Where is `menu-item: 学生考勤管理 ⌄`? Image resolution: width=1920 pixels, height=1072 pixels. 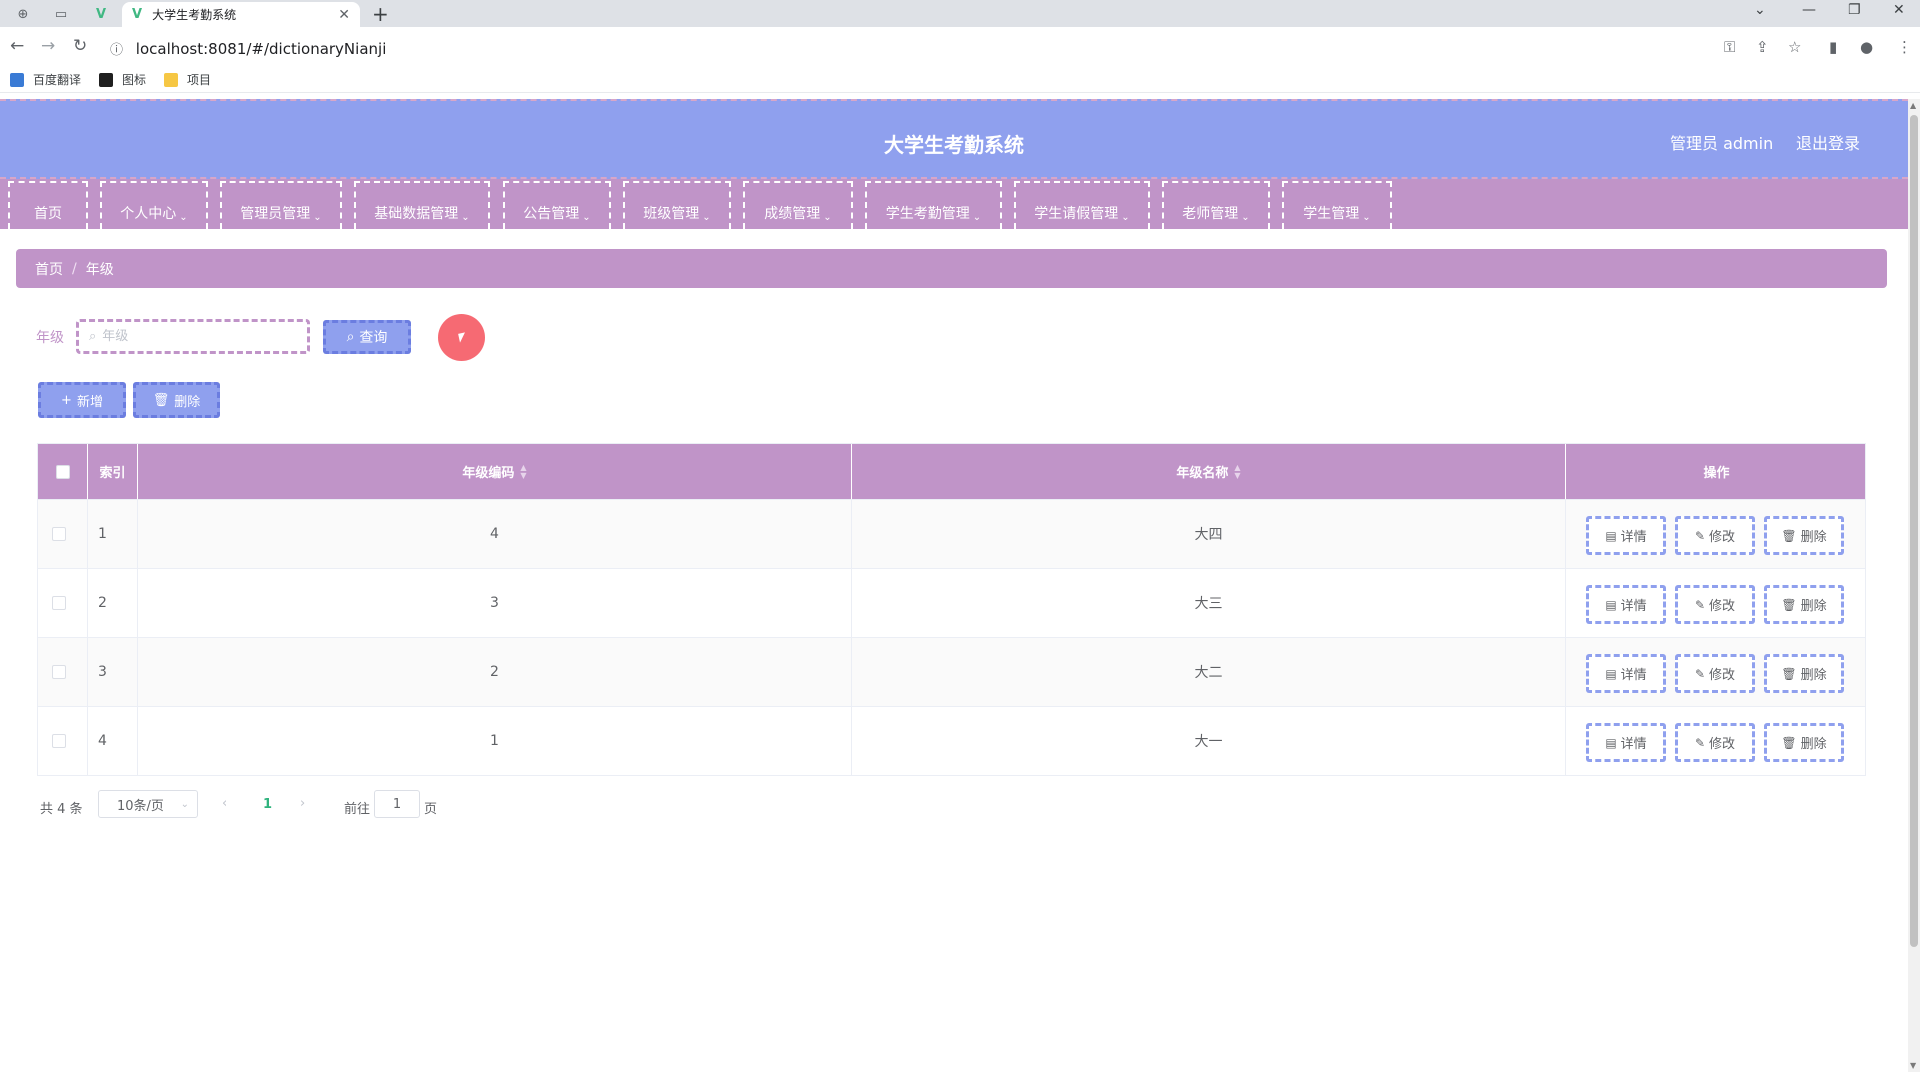 menu-item: 学生考勤管理 ⌄ is located at coordinates (933, 205).